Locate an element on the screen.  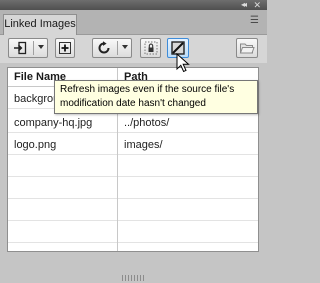
panel-menu-icon: ☰ is located at coordinates (254, 21).